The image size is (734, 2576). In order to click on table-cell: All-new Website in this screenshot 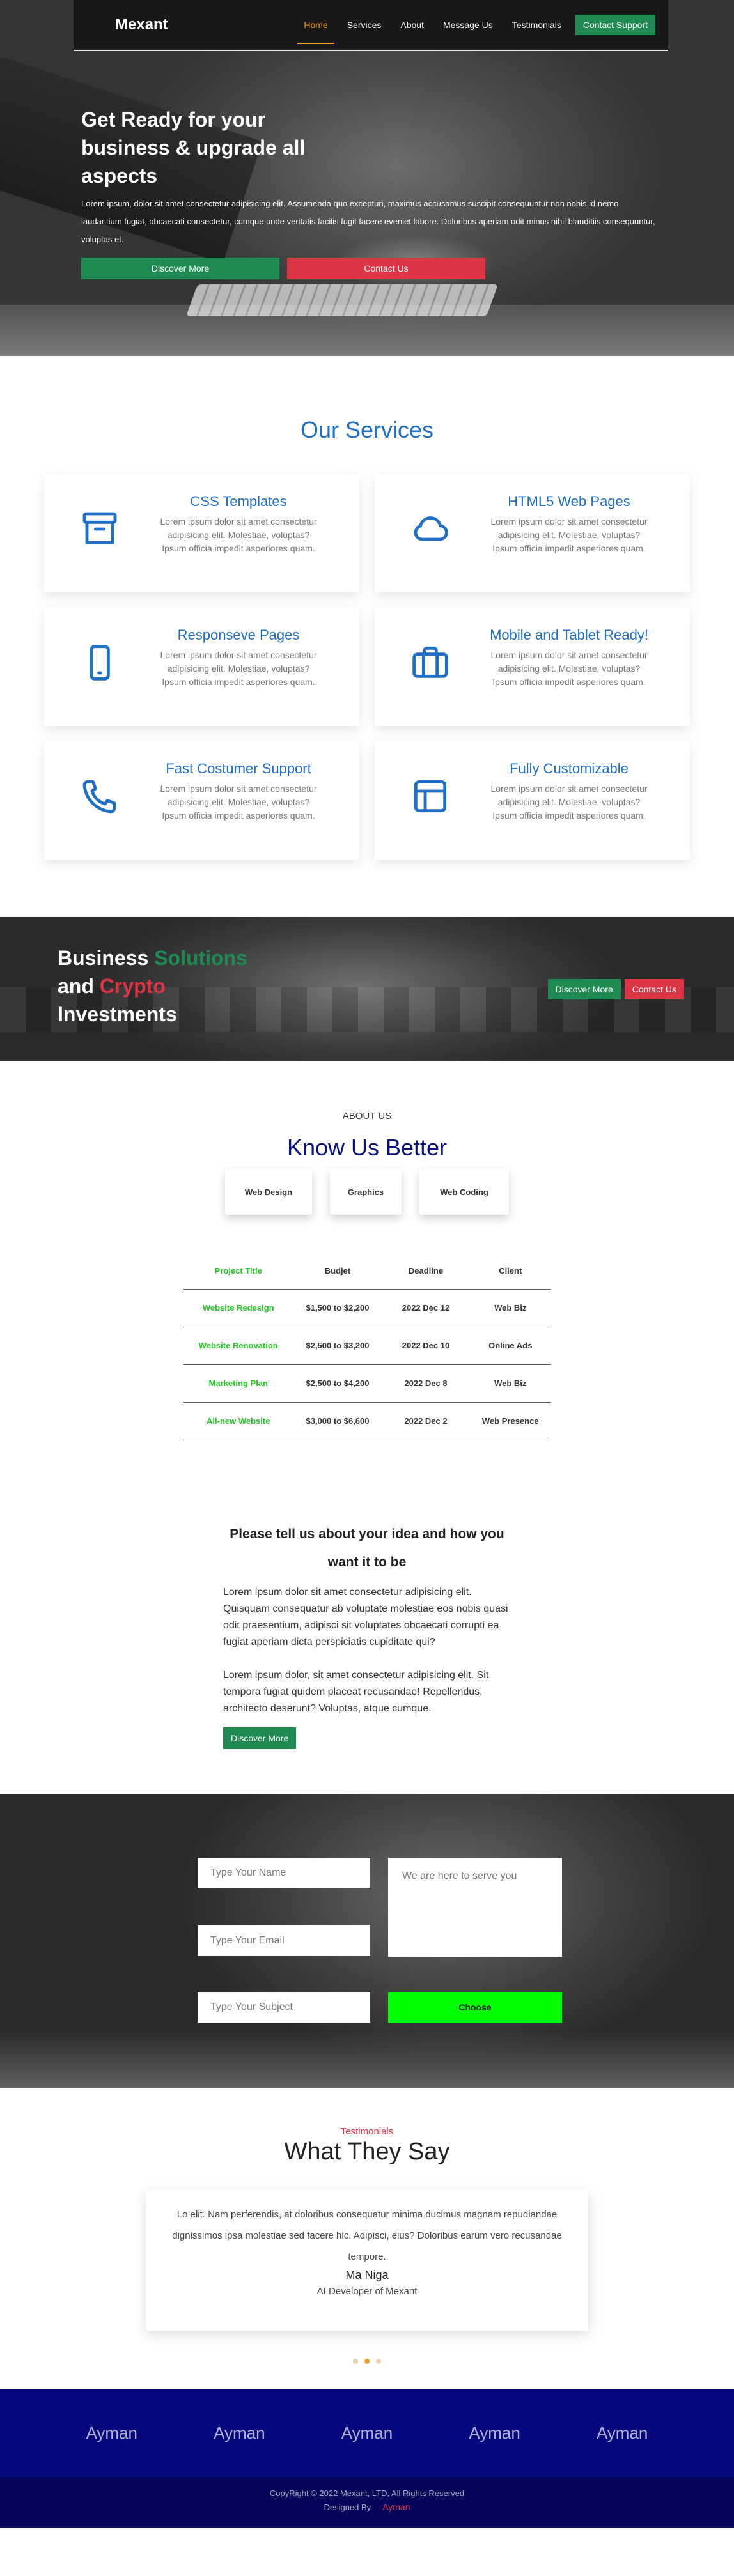, I will do `click(238, 1421)`.